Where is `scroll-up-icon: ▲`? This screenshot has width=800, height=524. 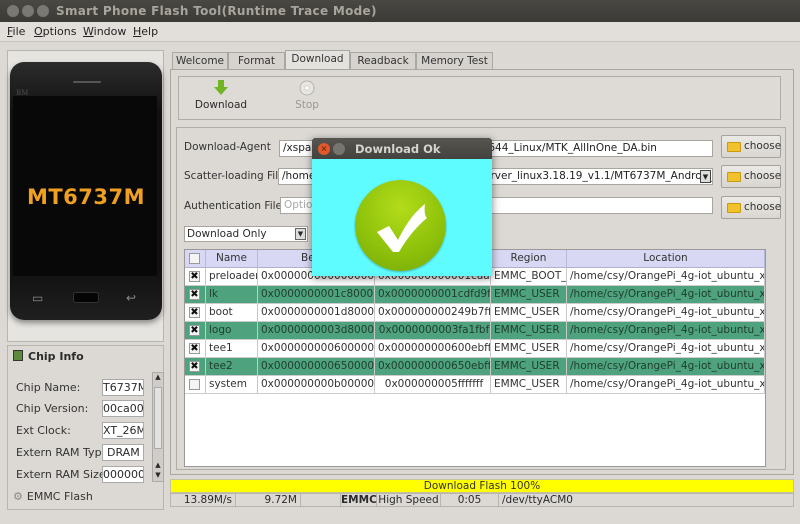 scroll-up-icon: ▲ is located at coordinates (158, 378).